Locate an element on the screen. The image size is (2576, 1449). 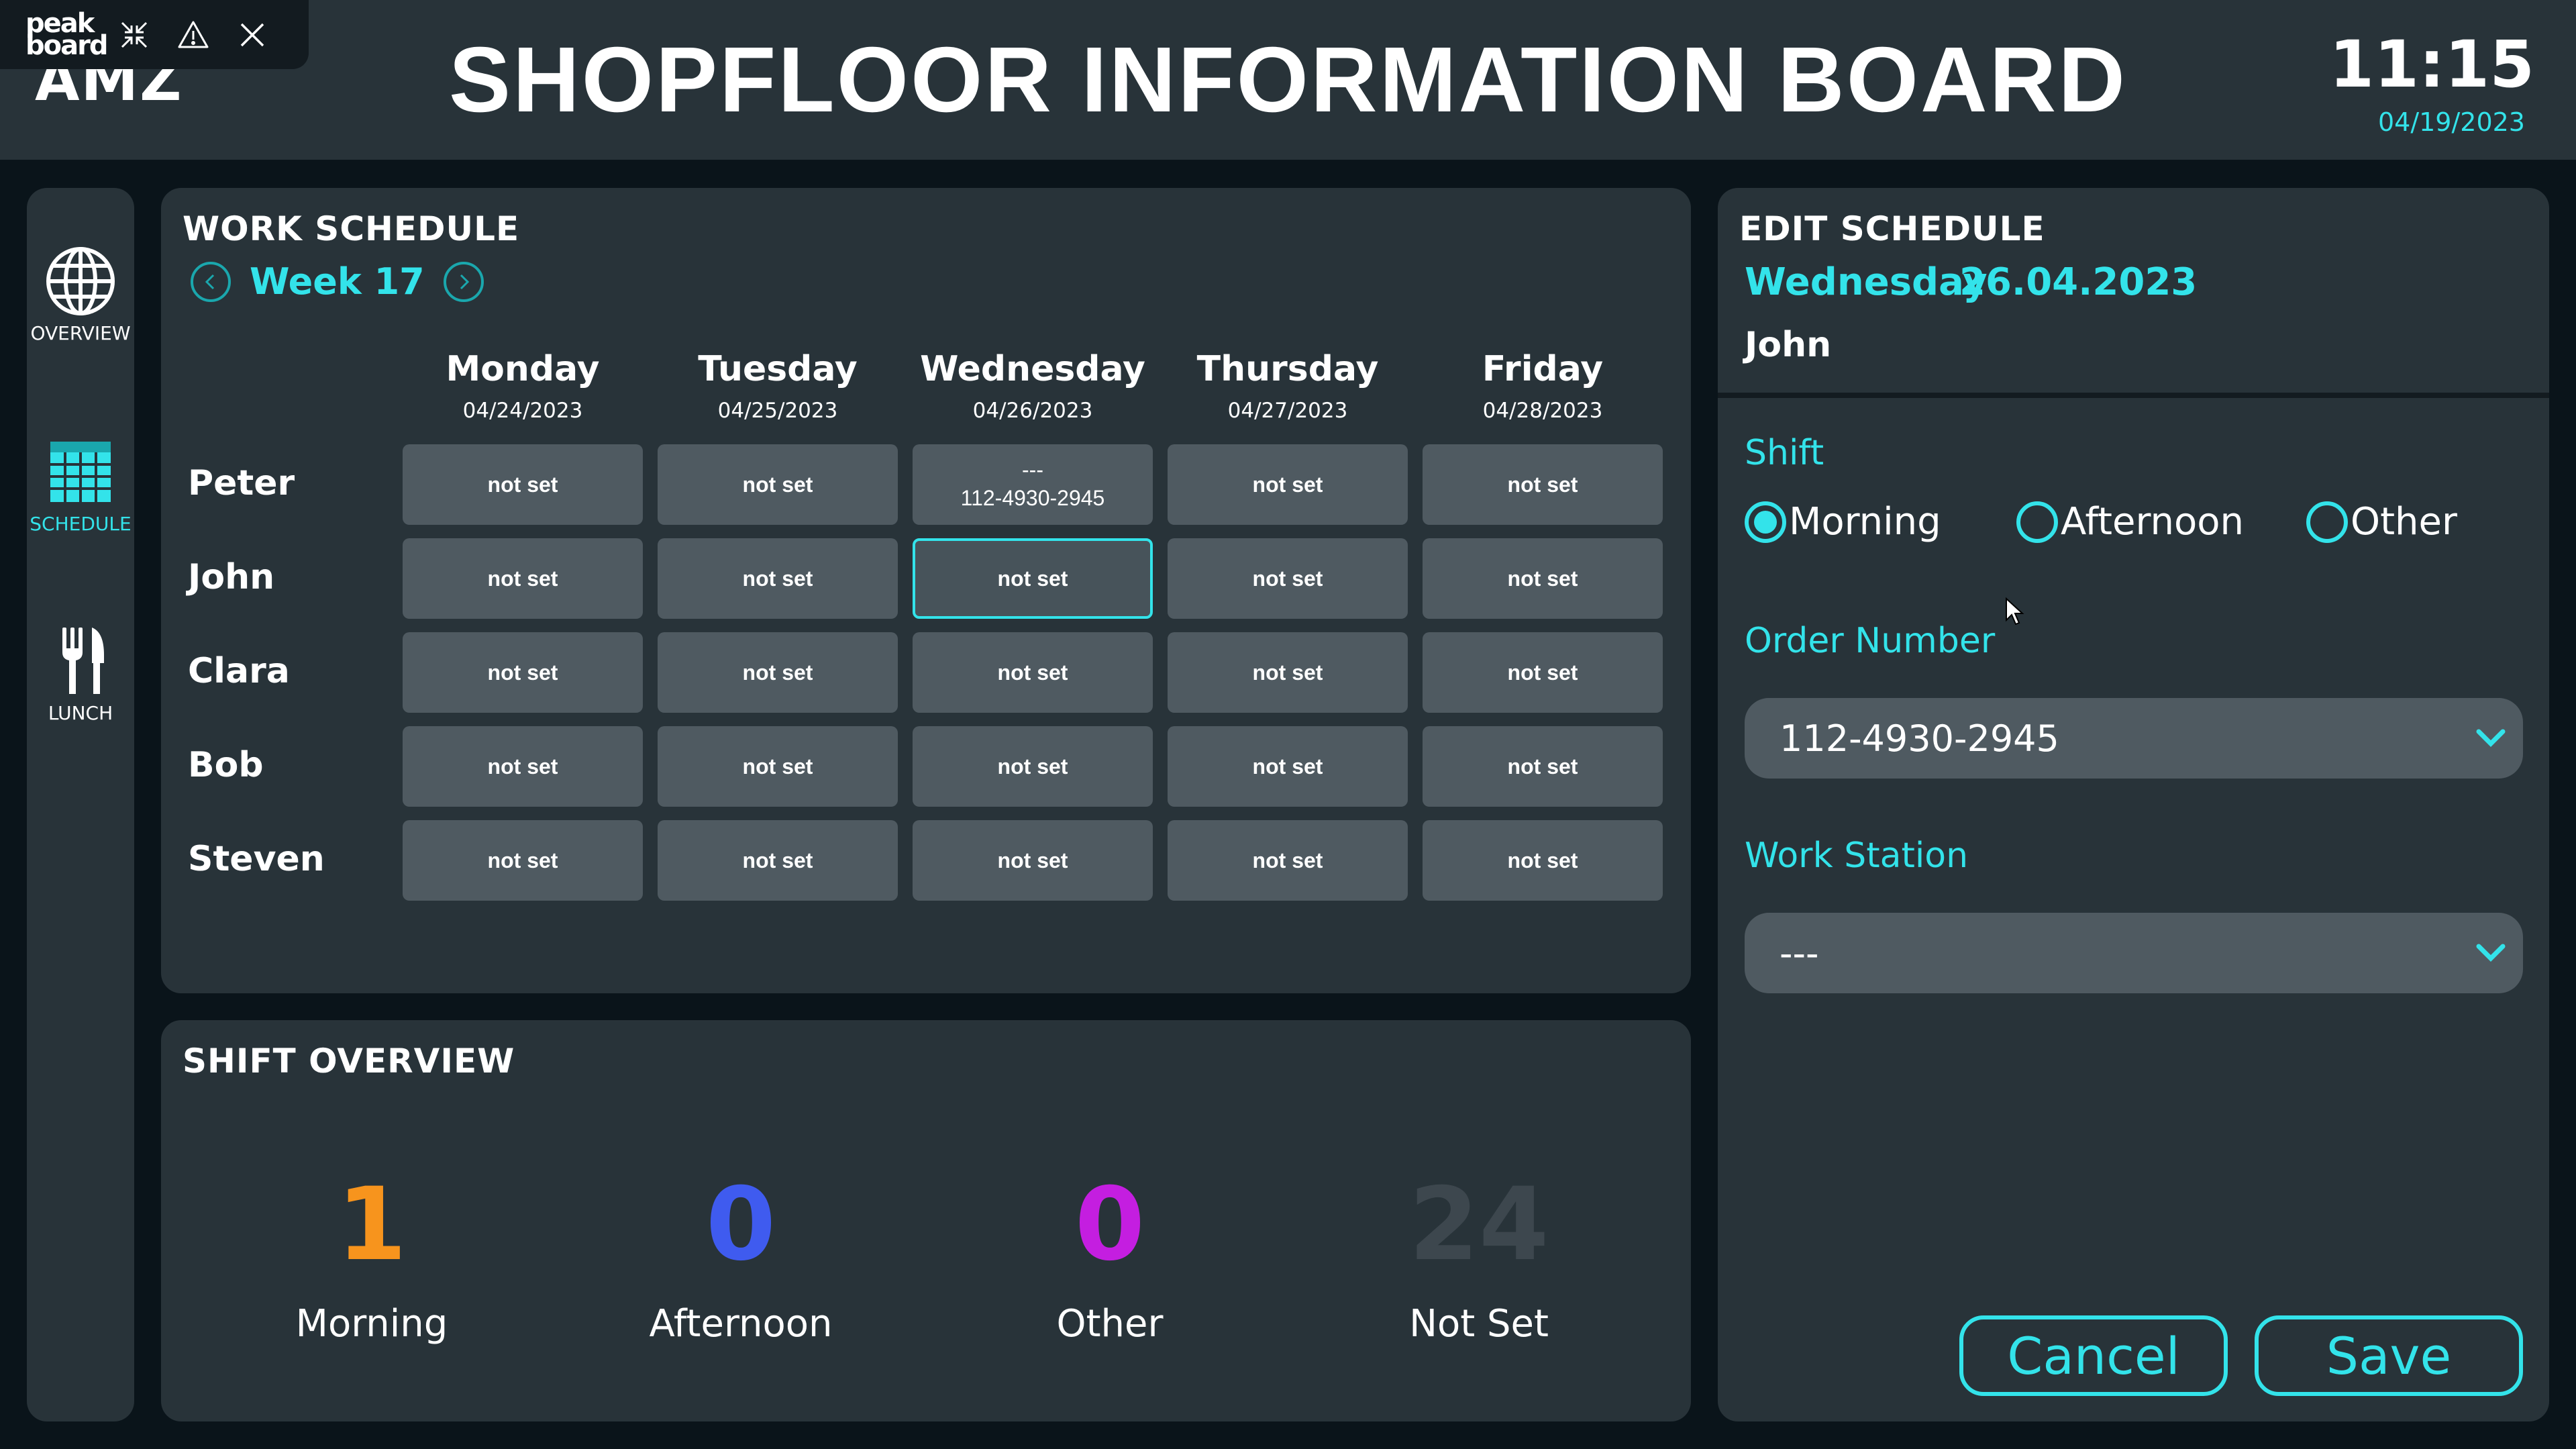
work-station-value: --- is located at coordinates (1799, 953).